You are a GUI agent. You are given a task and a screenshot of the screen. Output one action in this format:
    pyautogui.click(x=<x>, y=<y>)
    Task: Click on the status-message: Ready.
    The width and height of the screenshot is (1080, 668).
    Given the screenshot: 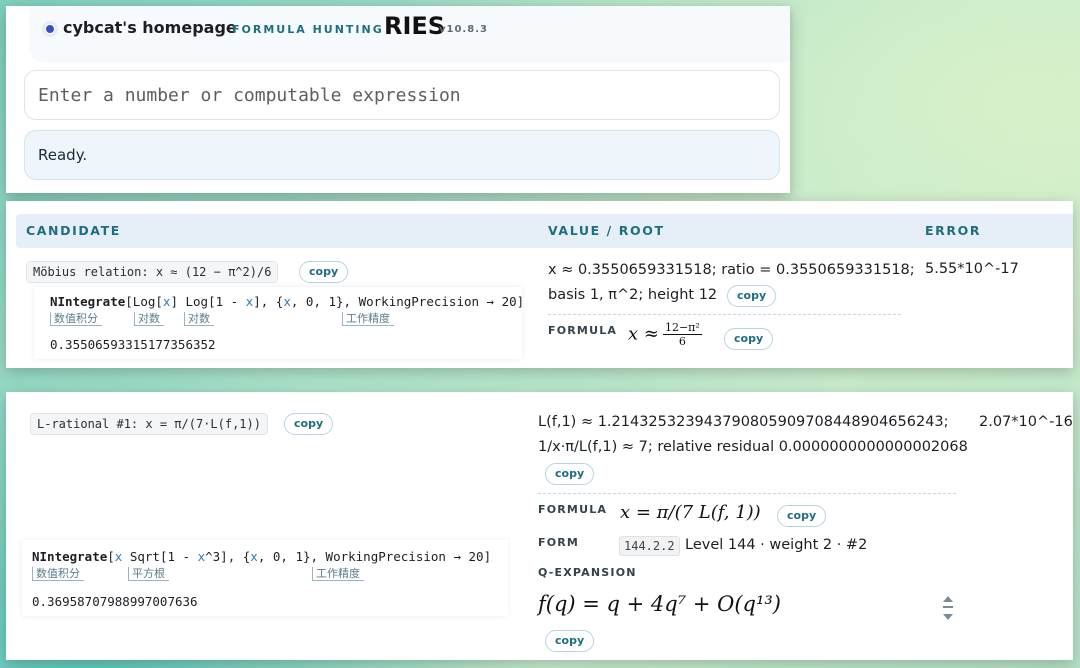 What is the action you would take?
    pyautogui.click(x=402, y=155)
    